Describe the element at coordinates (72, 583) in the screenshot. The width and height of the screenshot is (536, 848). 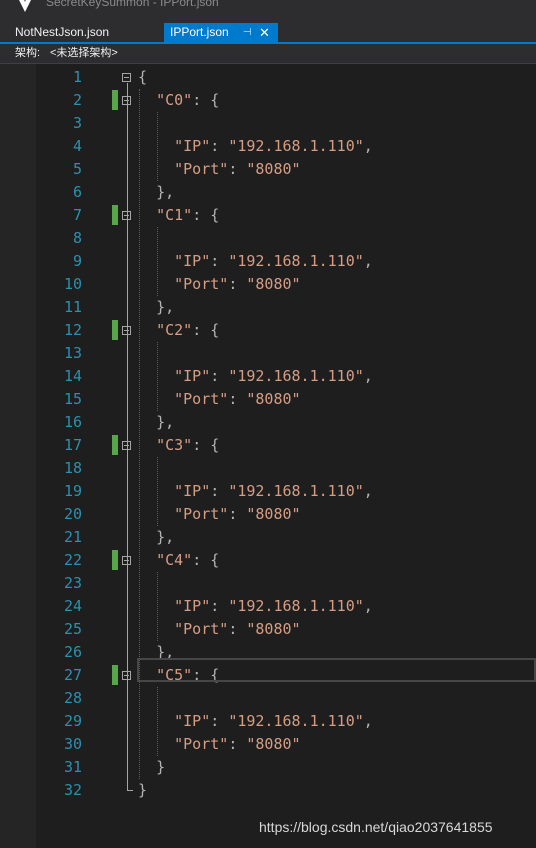
I see `line-number: 23` at that location.